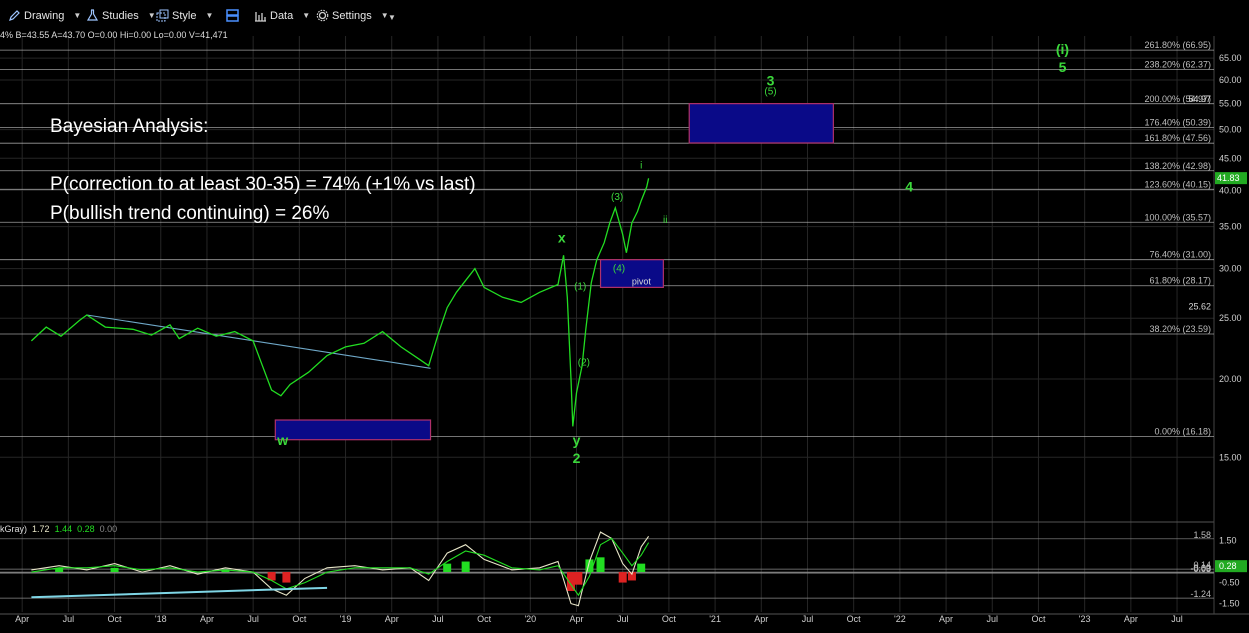 This screenshot has width=1249, height=633. What do you see at coordinates (184, 15) in the screenshot?
I see `style-menu: Style ▼` at bounding box center [184, 15].